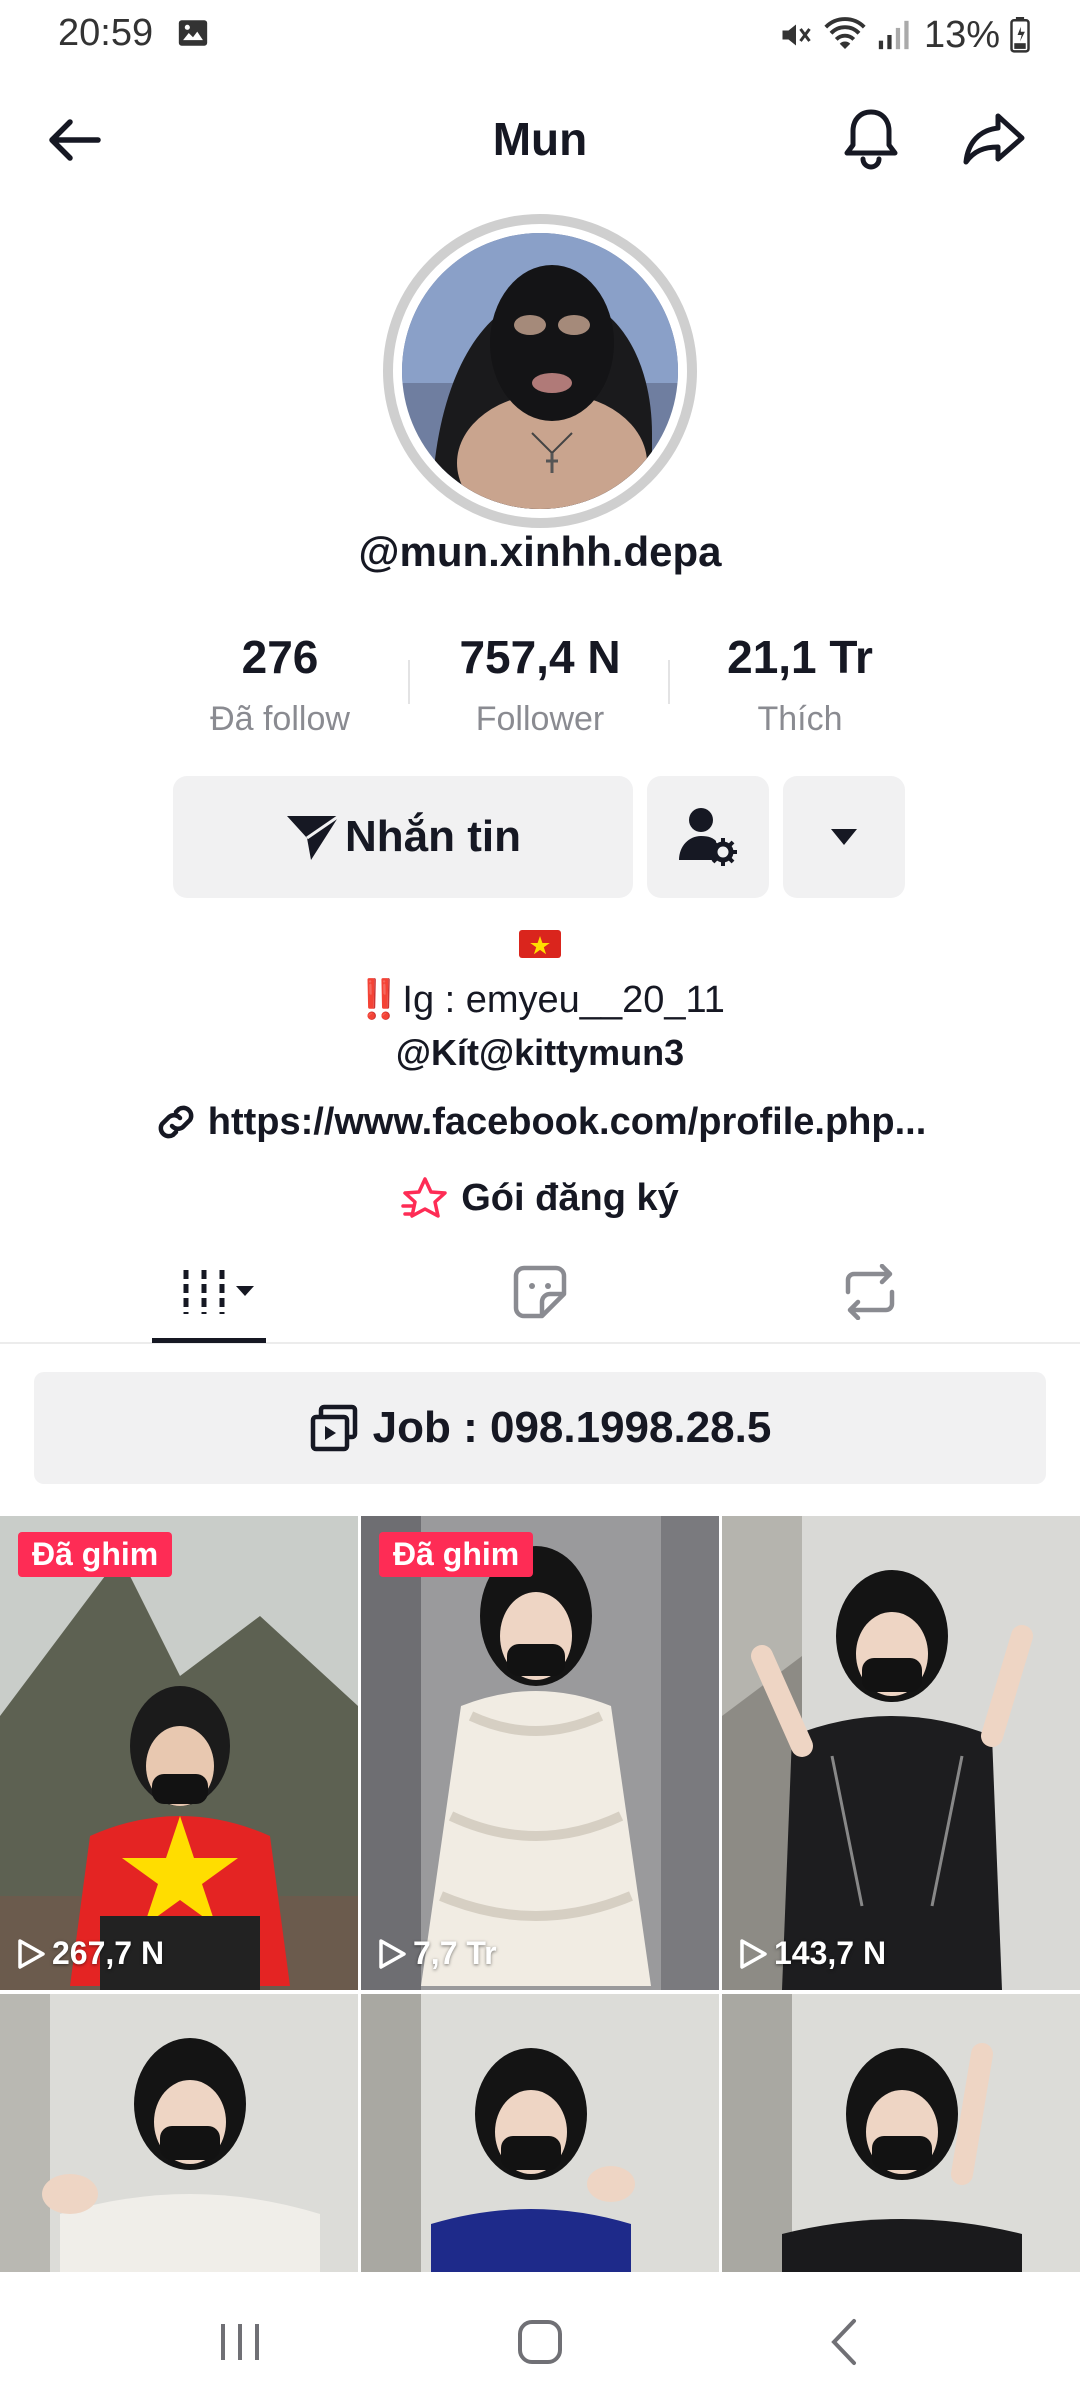 The height and width of the screenshot is (2408, 1080). What do you see at coordinates (280, 685) in the screenshot?
I see `stat-following: 276 Đã follow` at bounding box center [280, 685].